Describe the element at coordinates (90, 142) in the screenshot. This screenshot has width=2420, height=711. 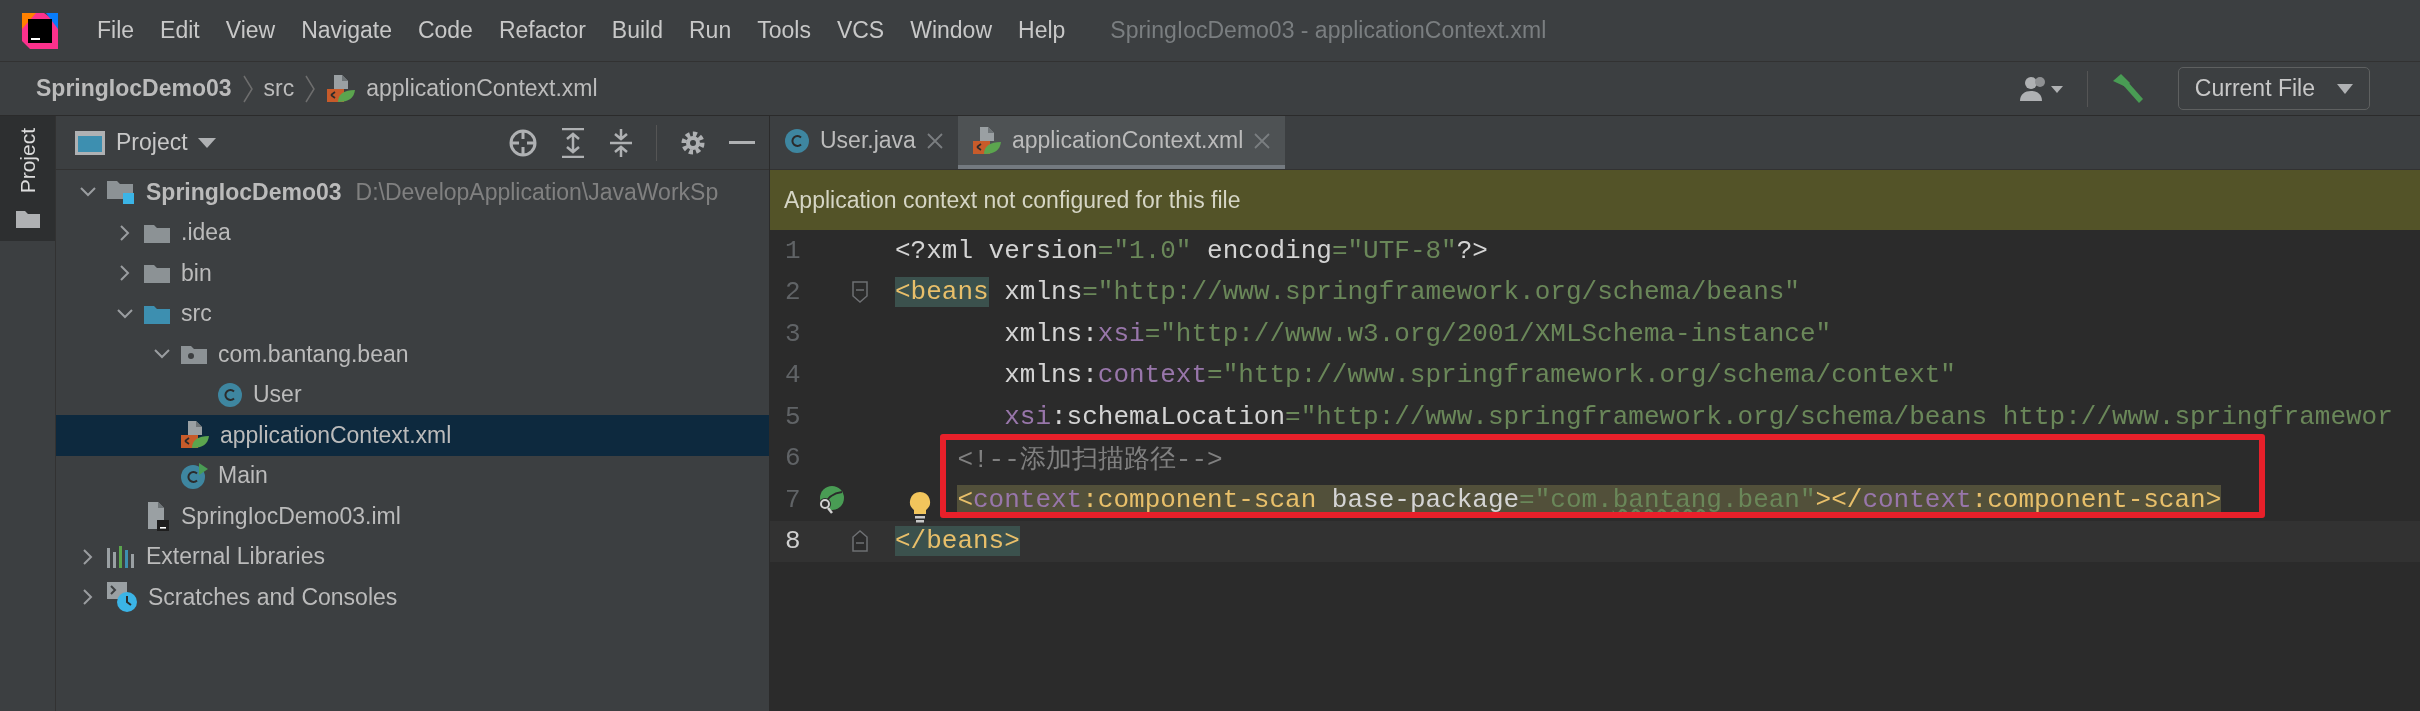
I see `window-icon` at that location.